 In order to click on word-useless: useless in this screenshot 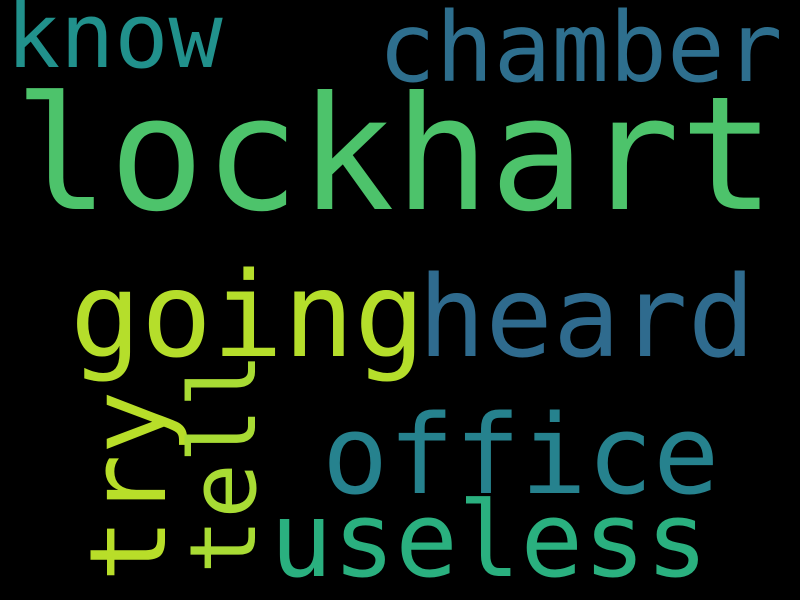, I will do `click(489, 539)`.